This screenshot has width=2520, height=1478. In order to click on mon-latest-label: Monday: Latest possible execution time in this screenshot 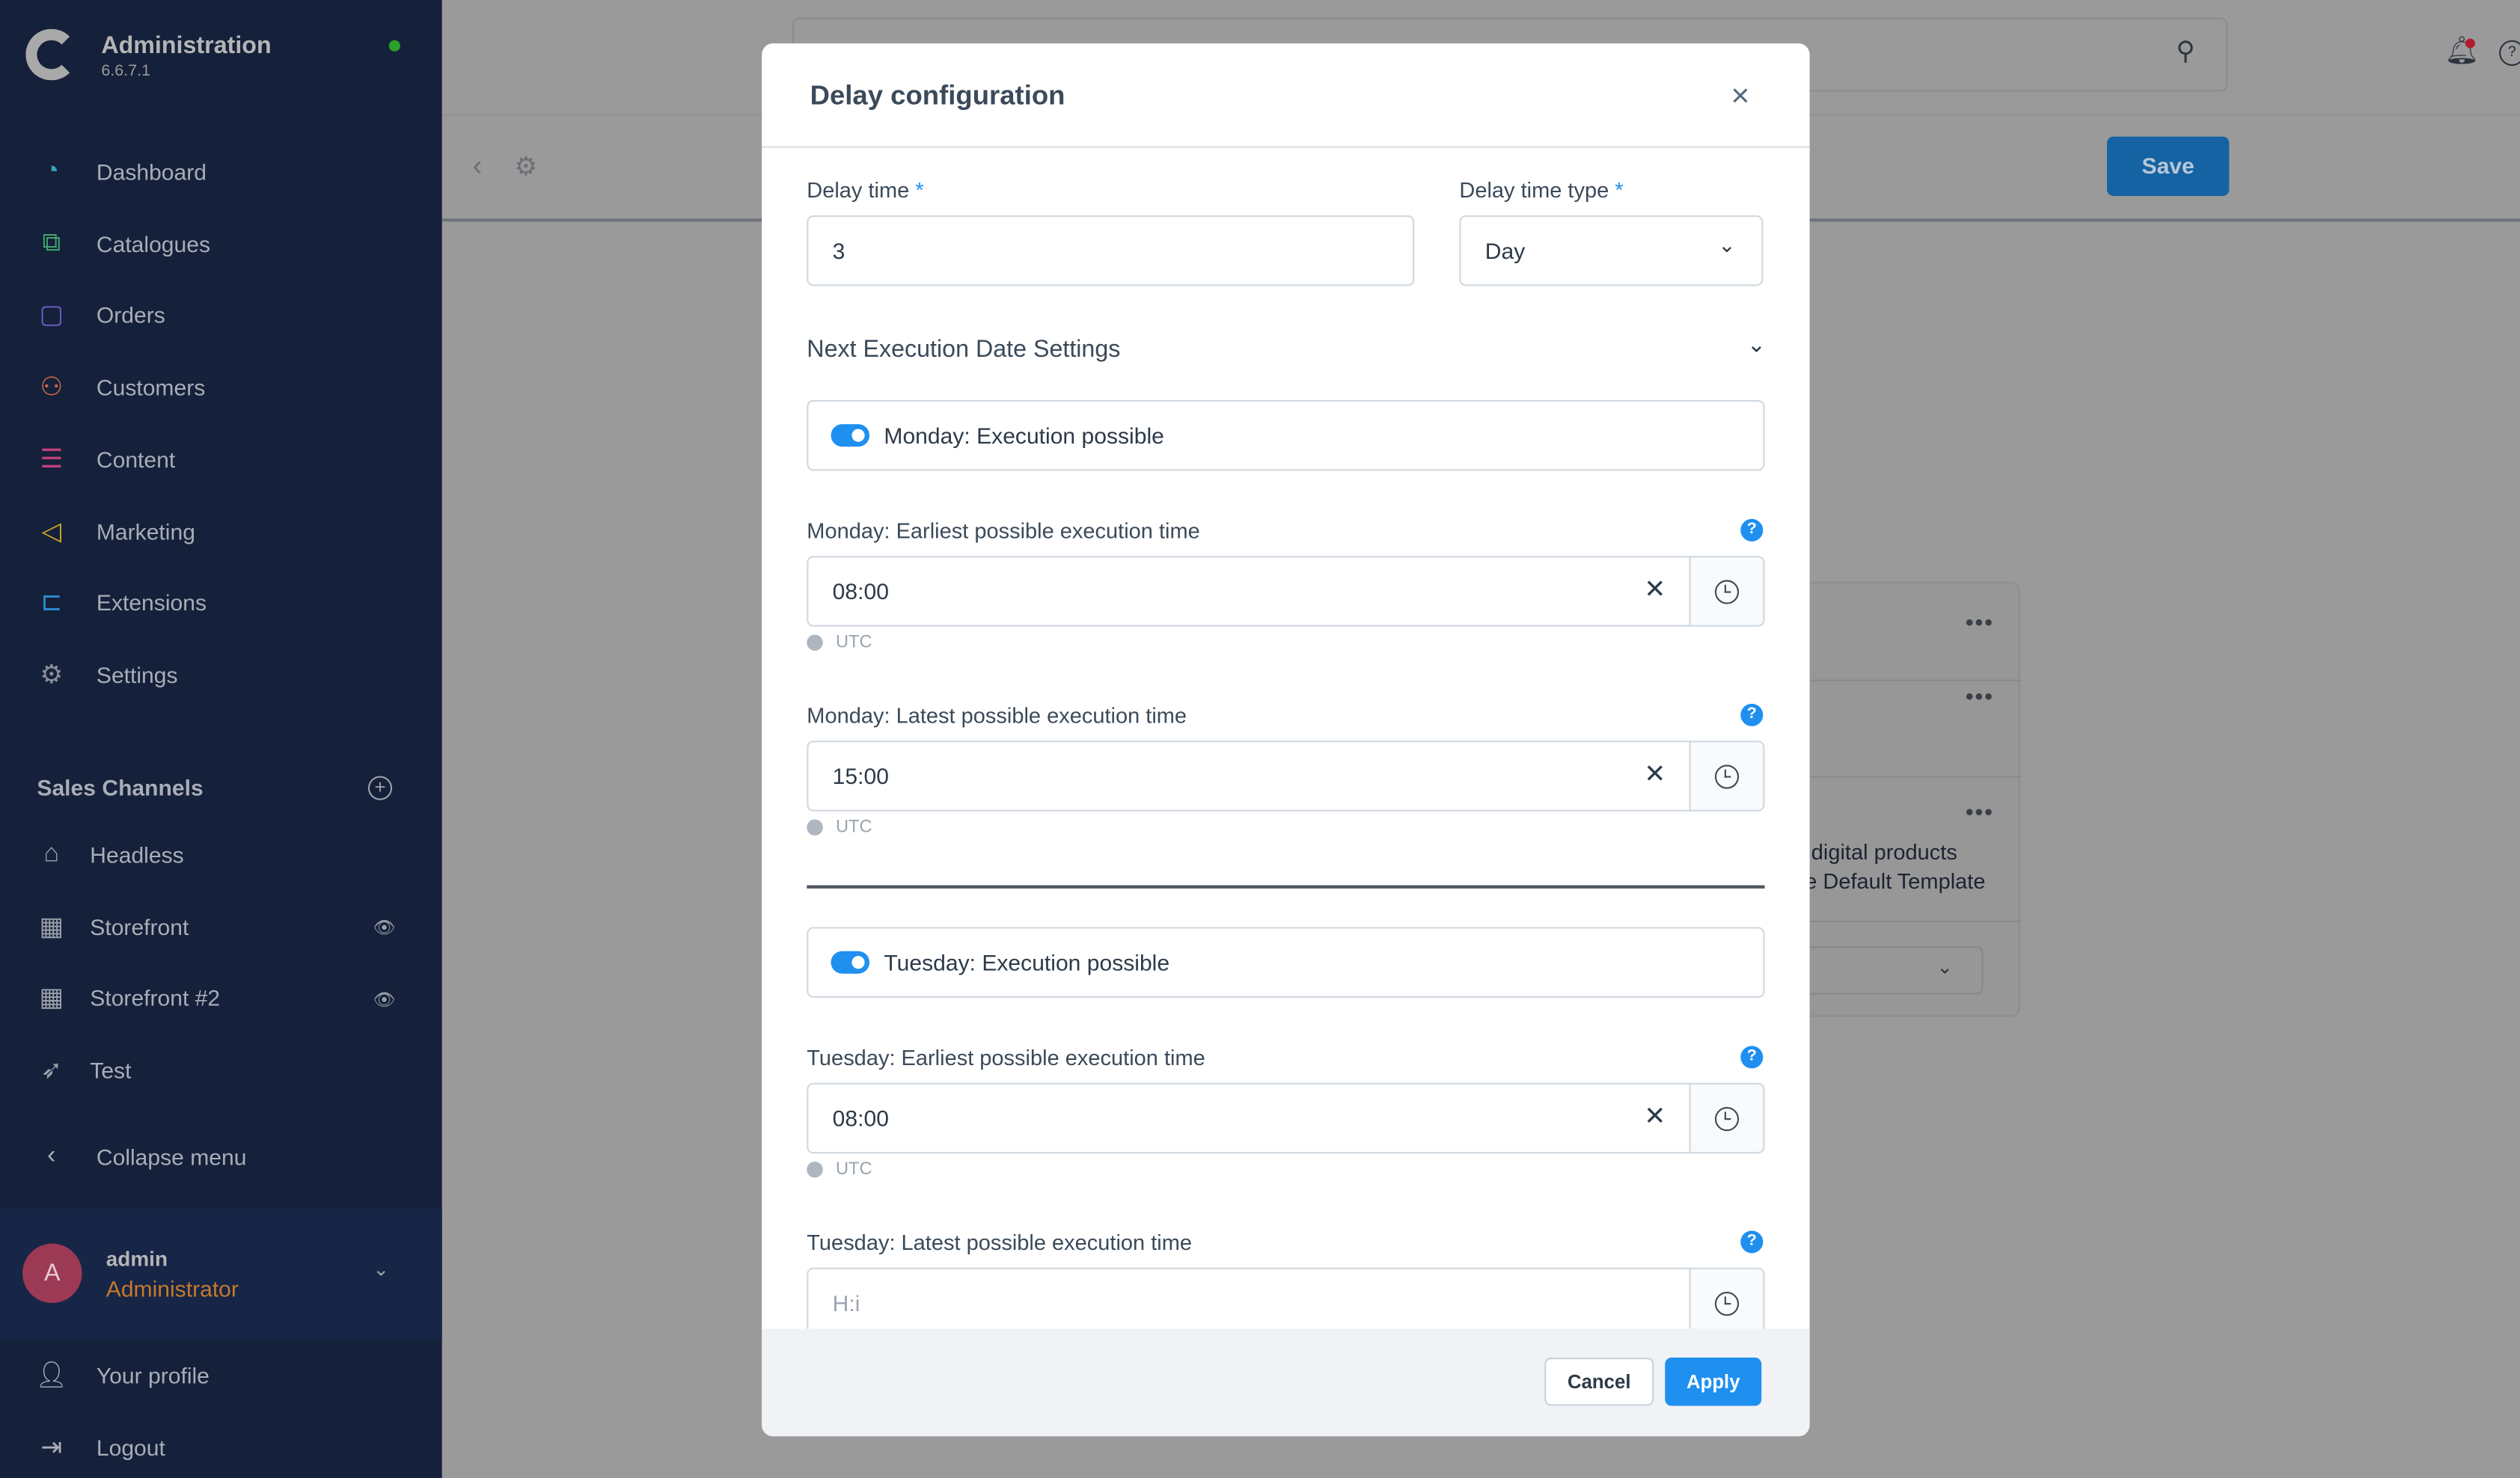, I will do `click(997, 716)`.